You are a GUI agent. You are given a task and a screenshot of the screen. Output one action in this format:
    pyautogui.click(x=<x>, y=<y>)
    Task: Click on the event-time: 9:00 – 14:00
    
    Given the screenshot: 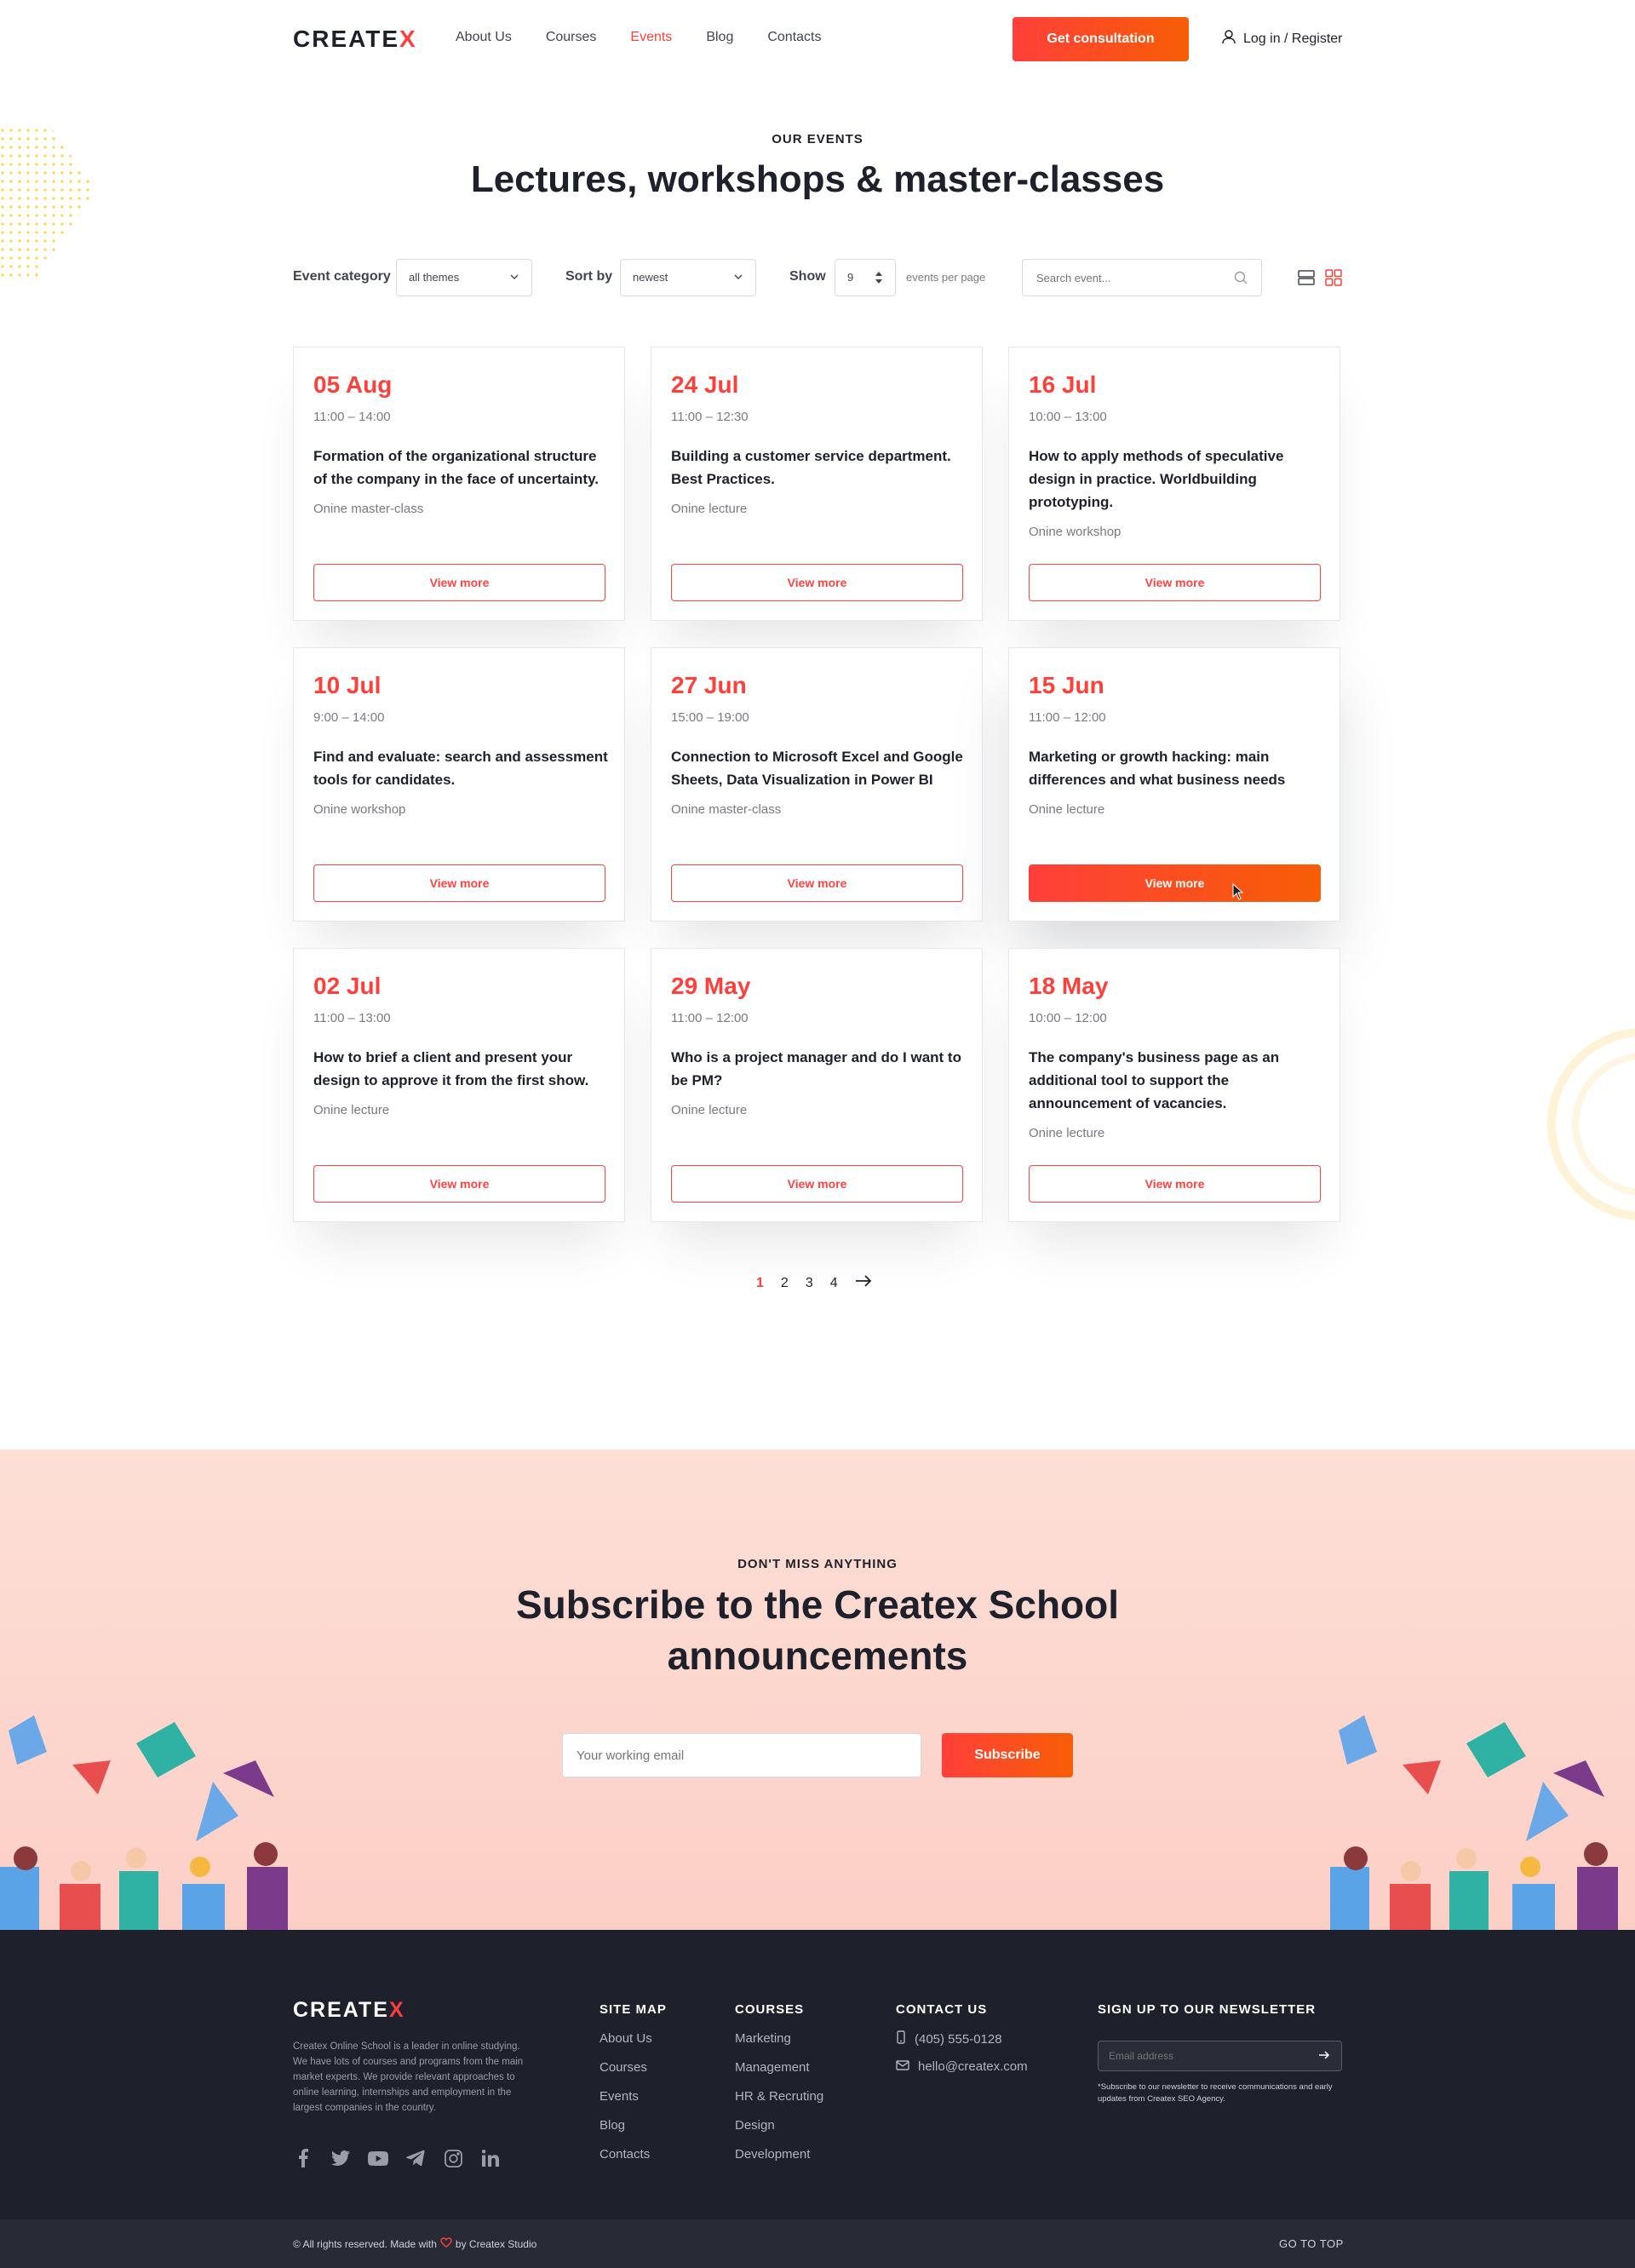 What is the action you would take?
    pyautogui.click(x=349, y=717)
    